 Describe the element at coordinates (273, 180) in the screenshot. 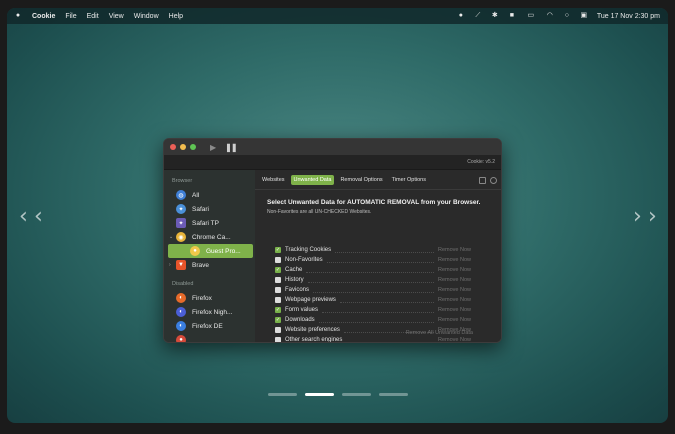

I see `tab-websites: Websites` at that location.